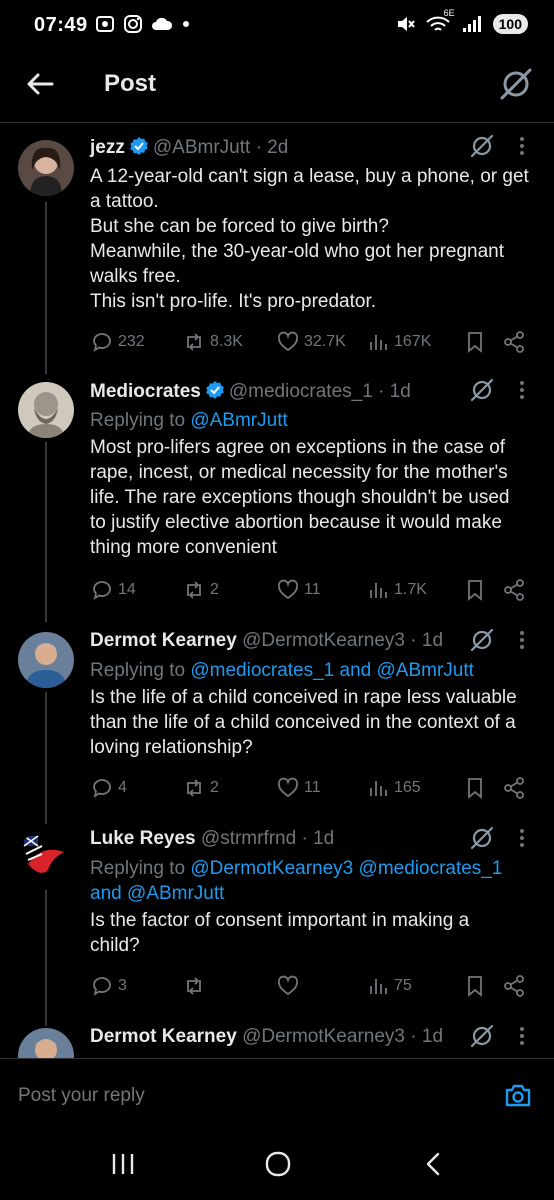 This screenshot has height=1200, width=554. Describe the element at coordinates (346, 868) in the screenshot. I see `mention-link: @DermotKearney3 @mediocrates_1` at that location.